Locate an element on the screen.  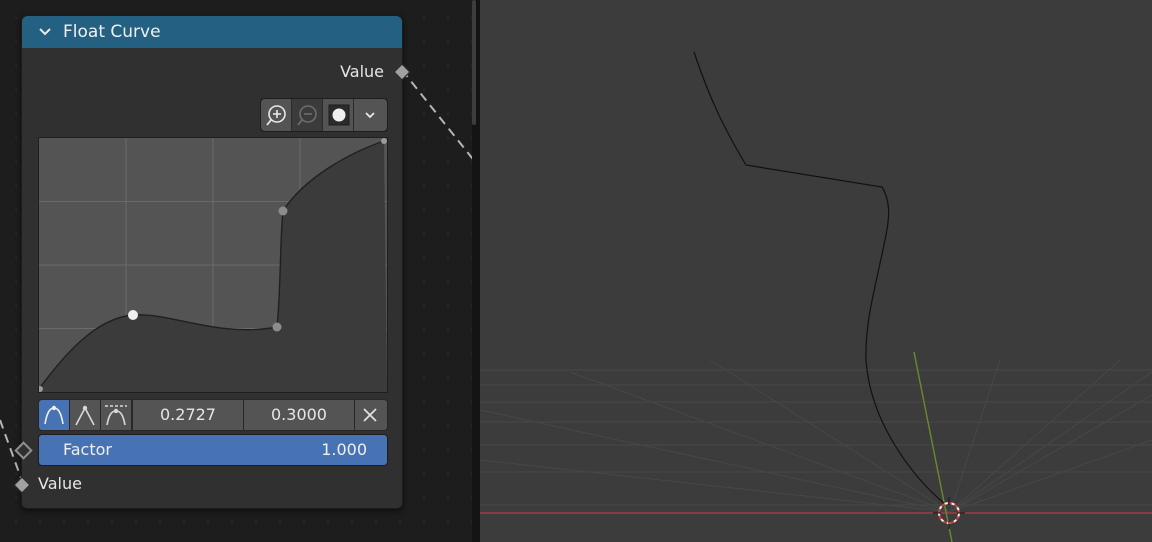
curve-point-settings: 0.2727 0.3000 is located at coordinates (213, 415).